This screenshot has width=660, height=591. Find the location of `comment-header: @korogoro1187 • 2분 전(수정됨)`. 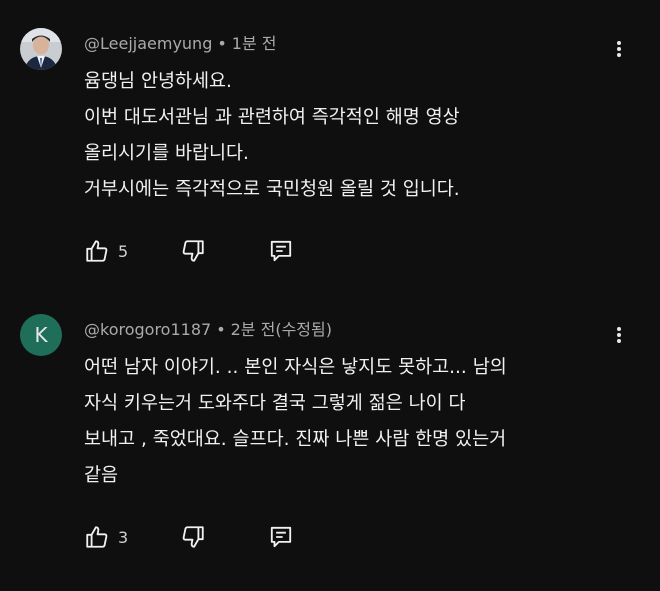

comment-header: @korogoro1187 • 2분 전(수정됨) is located at coordinates (208, 328).